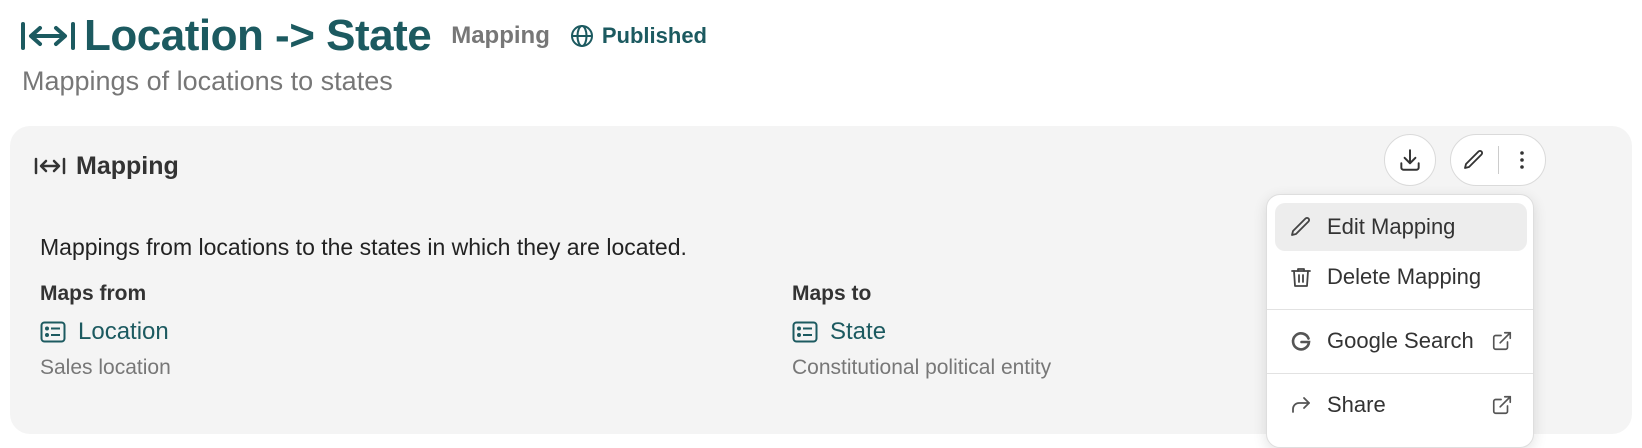 The image size is (1642, 448). What do you see at coordinates (1391, 226) in the screenshot?
I see `menu-item-label: Edit Mapping` at bounding box center [1391, 226].